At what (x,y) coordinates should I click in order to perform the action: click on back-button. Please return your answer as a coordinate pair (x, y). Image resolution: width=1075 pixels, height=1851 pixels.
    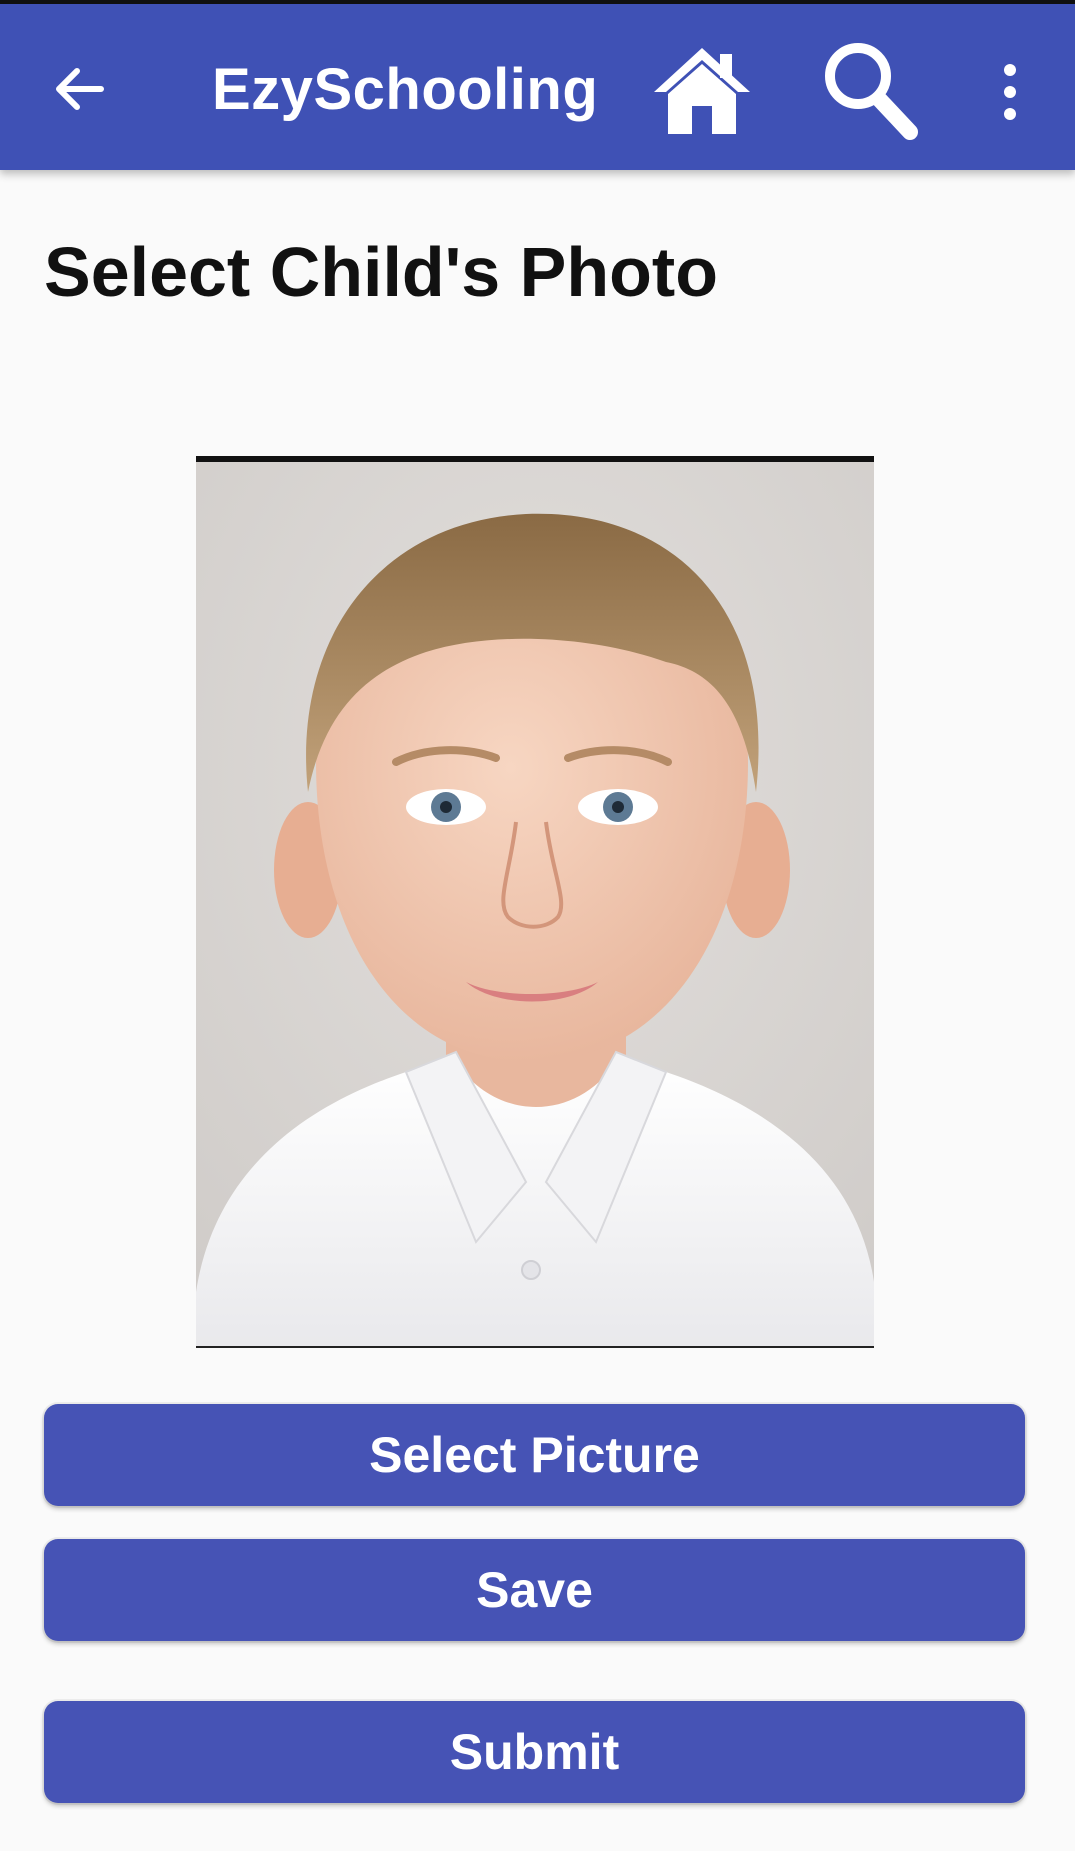
    Looking at the image, I should click on (79, 89).